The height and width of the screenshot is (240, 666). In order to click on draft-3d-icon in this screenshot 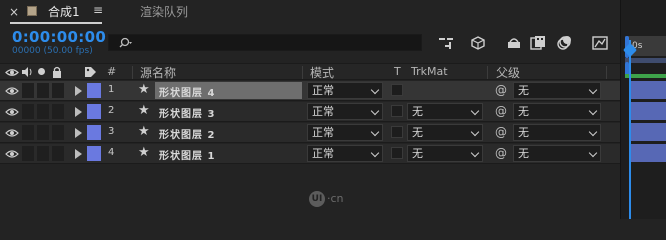, I will do `click(478, 43)`.